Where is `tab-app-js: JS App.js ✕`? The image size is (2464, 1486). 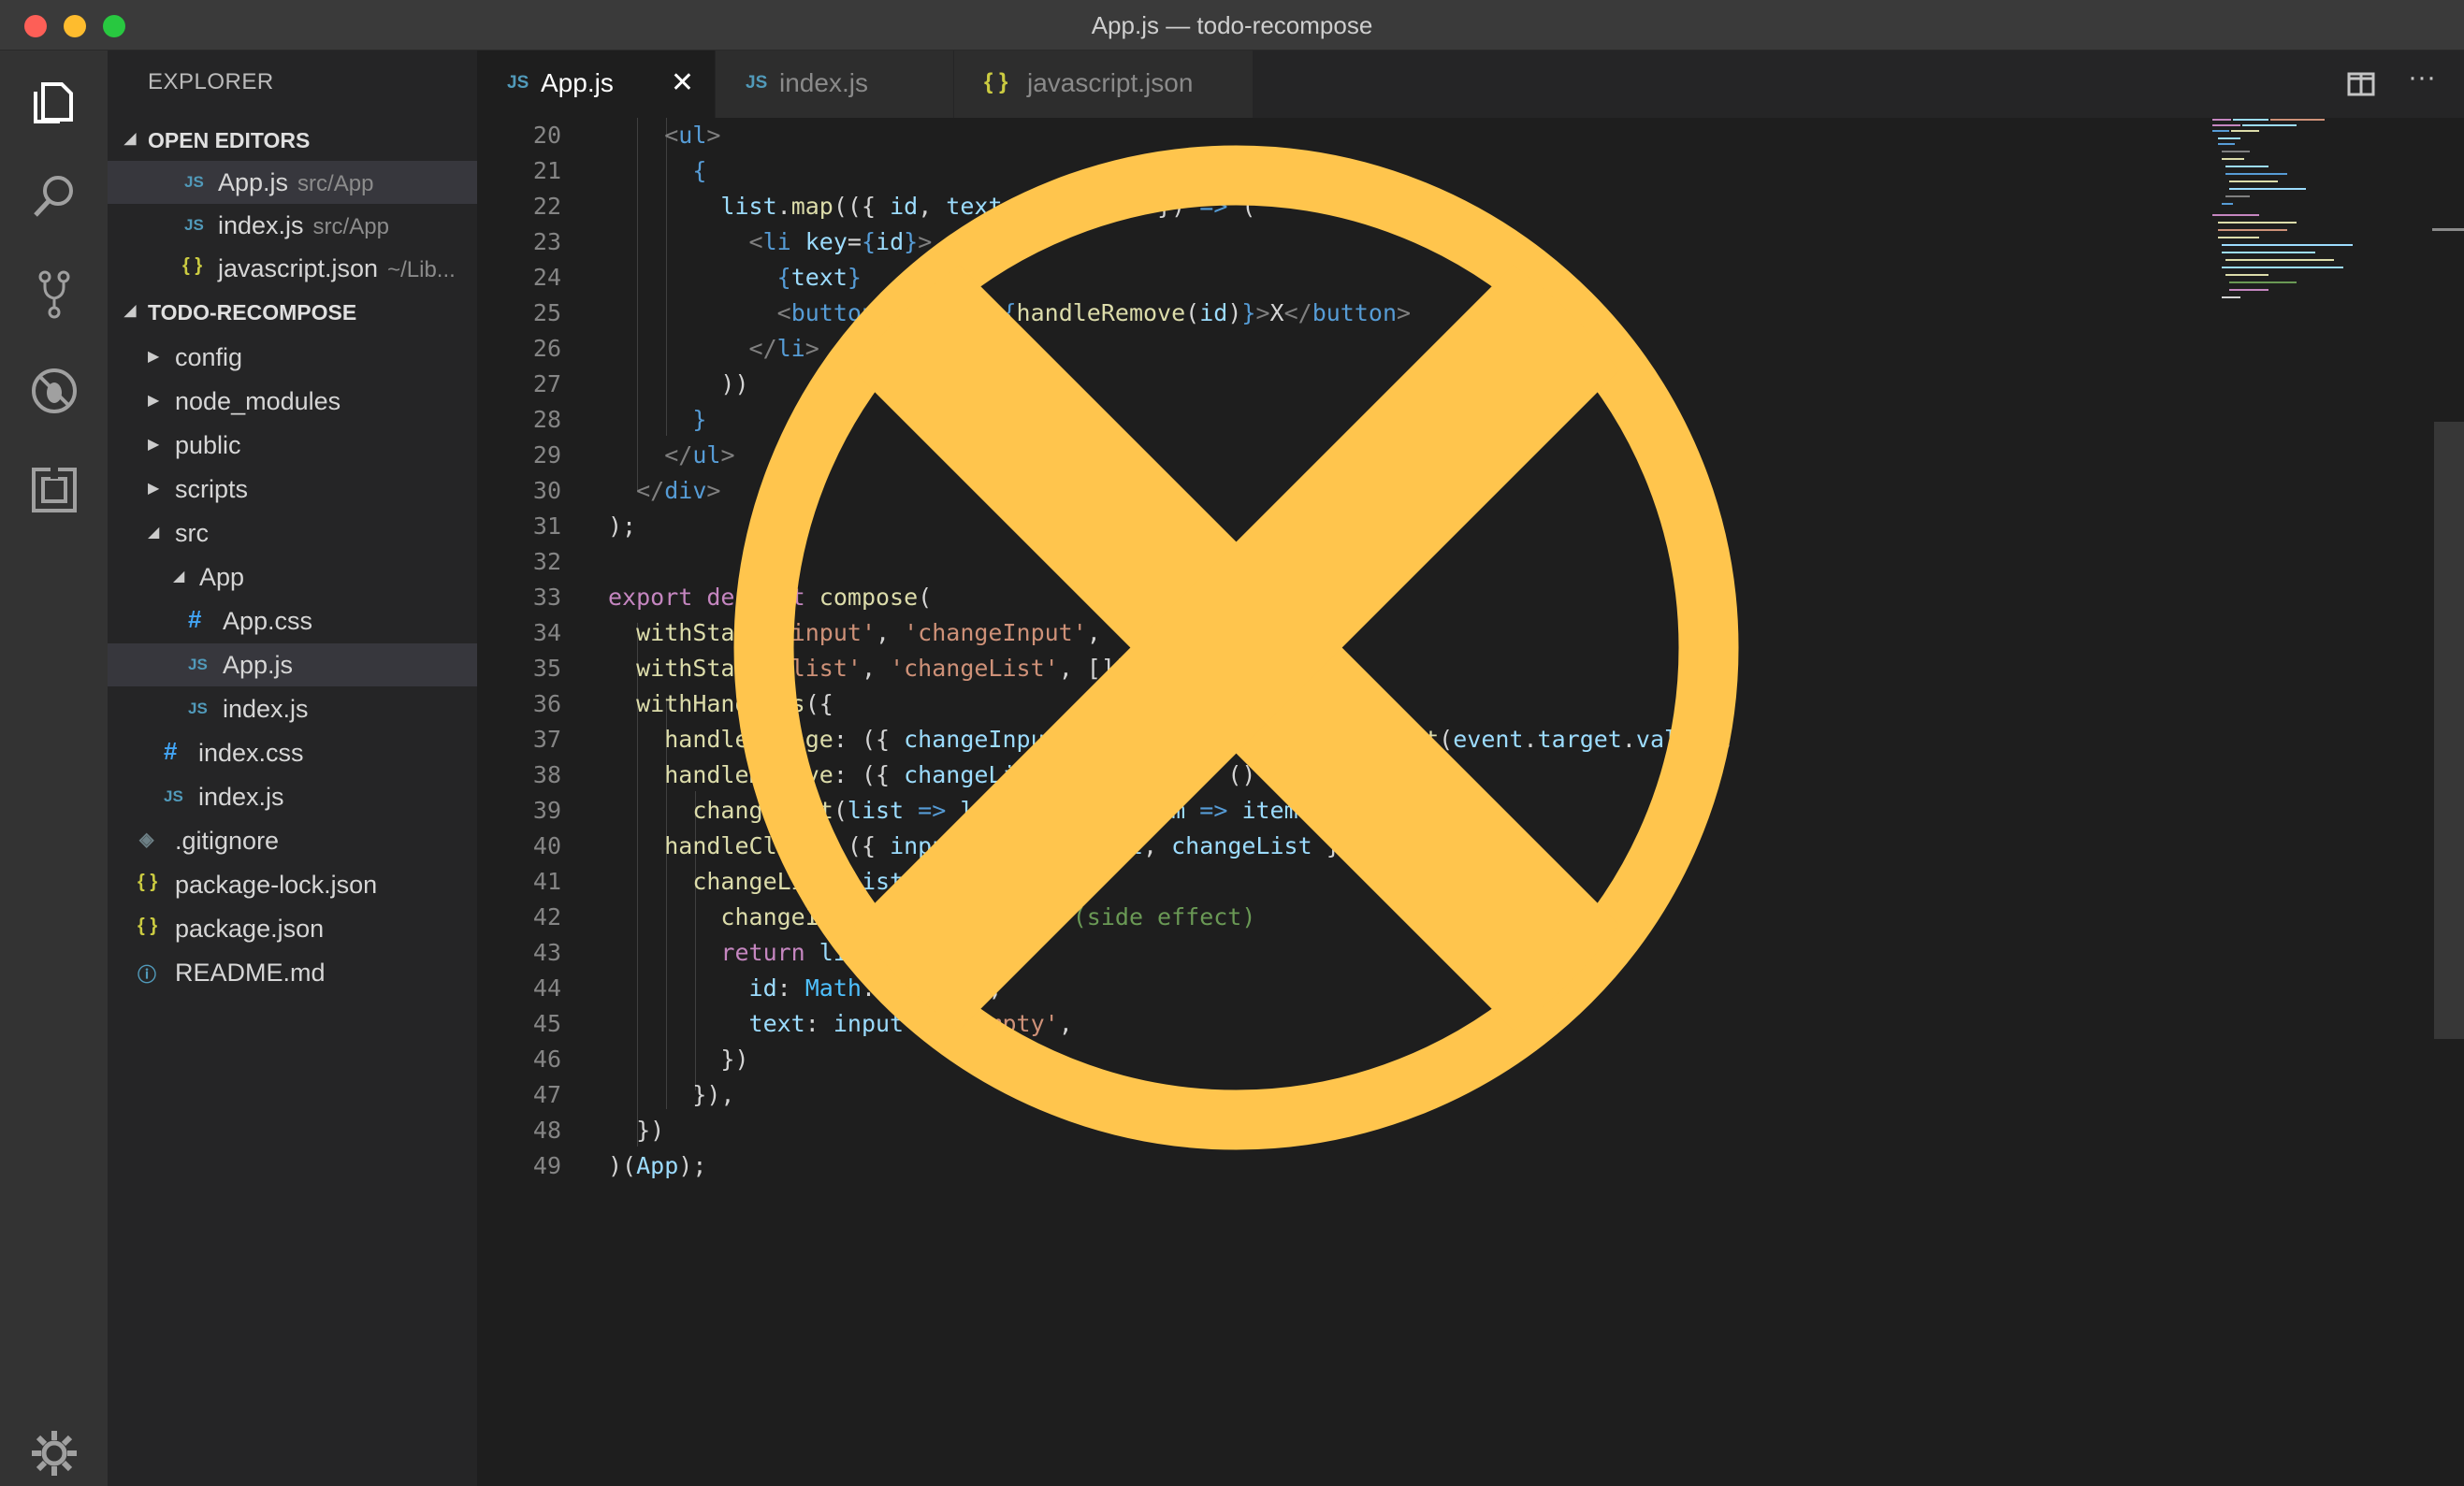 tab-app-js: JS App.js ✕ is located at coordinates (596, 84).